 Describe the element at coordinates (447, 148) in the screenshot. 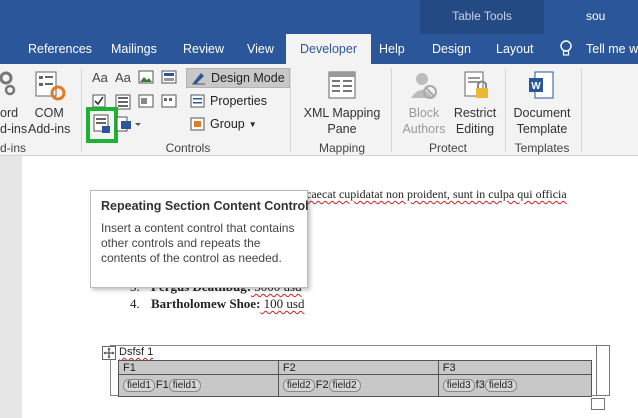

I see `protect-group-label: Protect` at that location.